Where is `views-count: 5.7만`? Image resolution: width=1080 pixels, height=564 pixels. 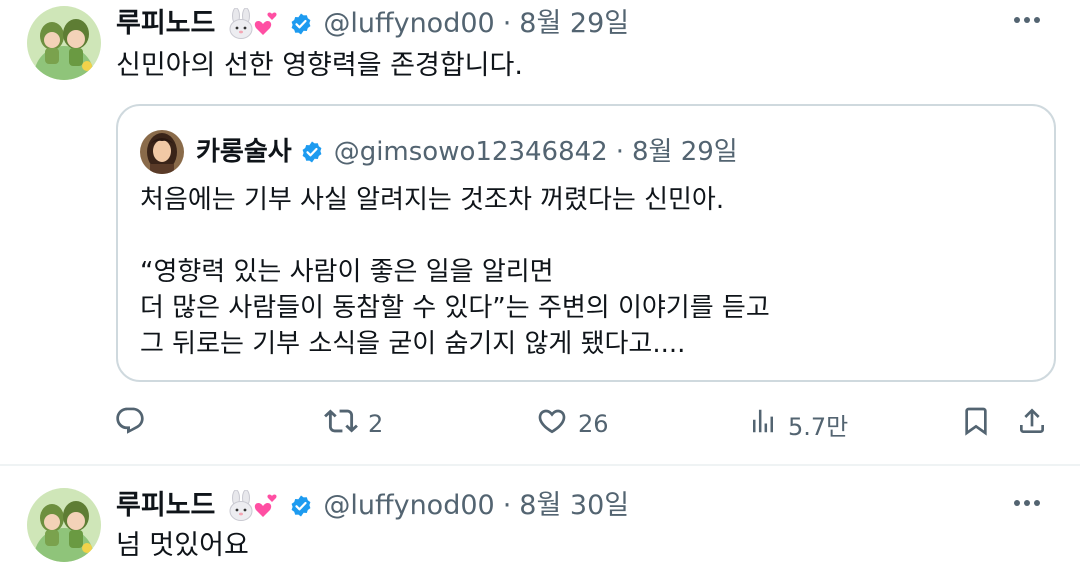 views-count: 5.7만 is located at coordinates (818, 426).